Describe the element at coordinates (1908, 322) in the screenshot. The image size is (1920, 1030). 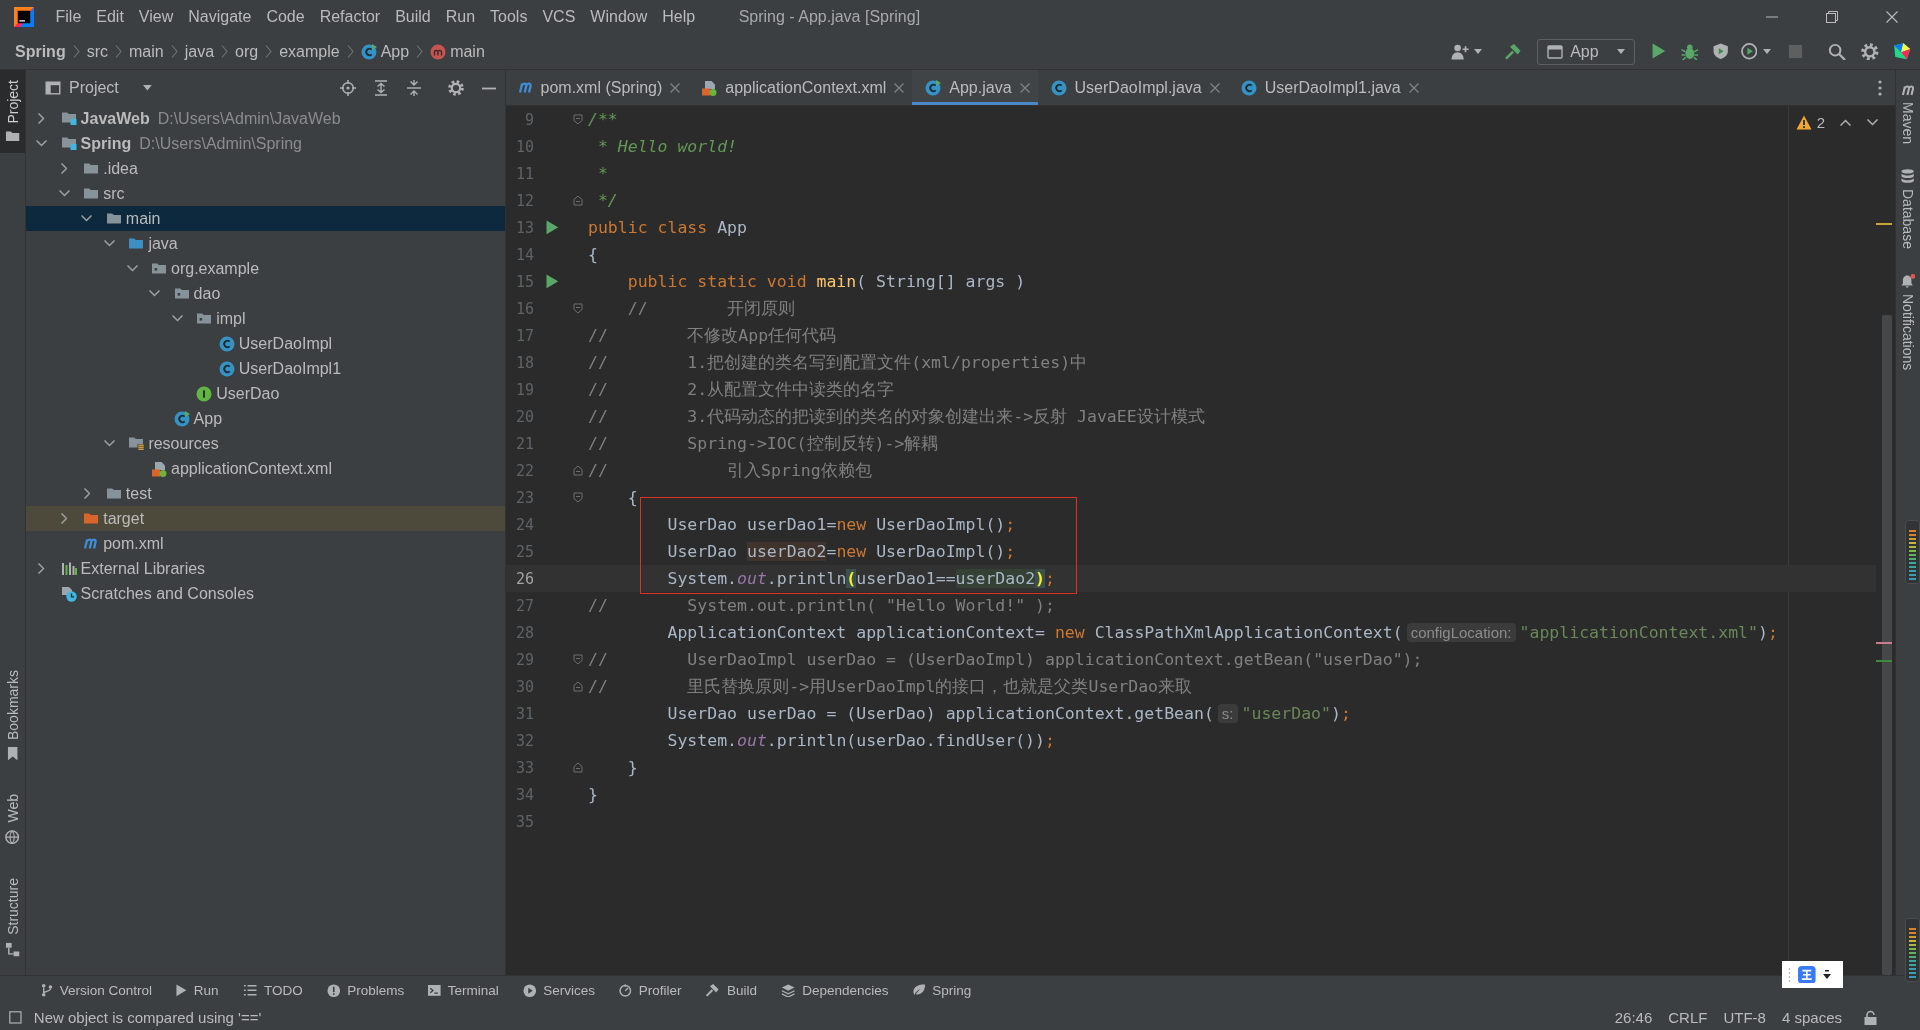
I see `tool-window-button: Notifications` at that location.